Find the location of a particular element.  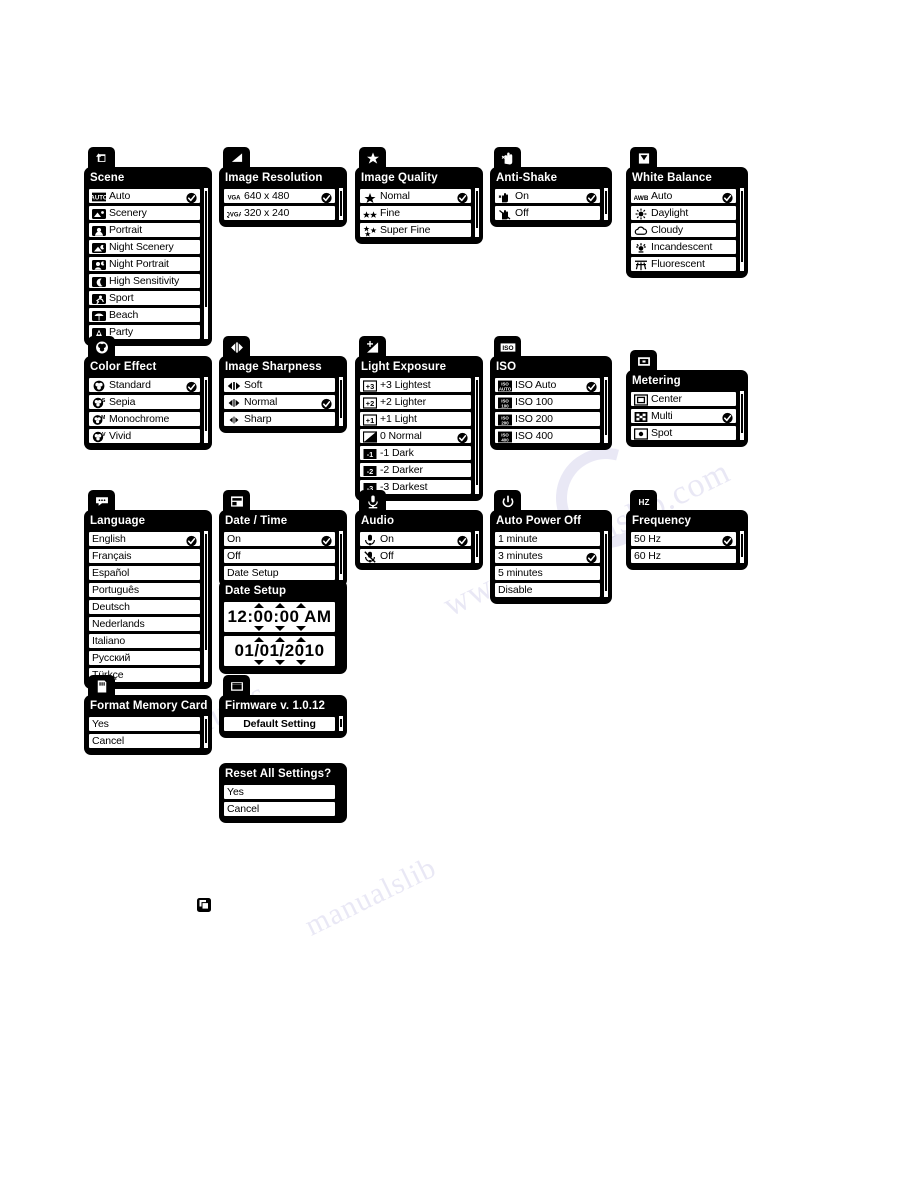

menu-item-image-sharpness-0: Soft is located at coordinates (279, 385).